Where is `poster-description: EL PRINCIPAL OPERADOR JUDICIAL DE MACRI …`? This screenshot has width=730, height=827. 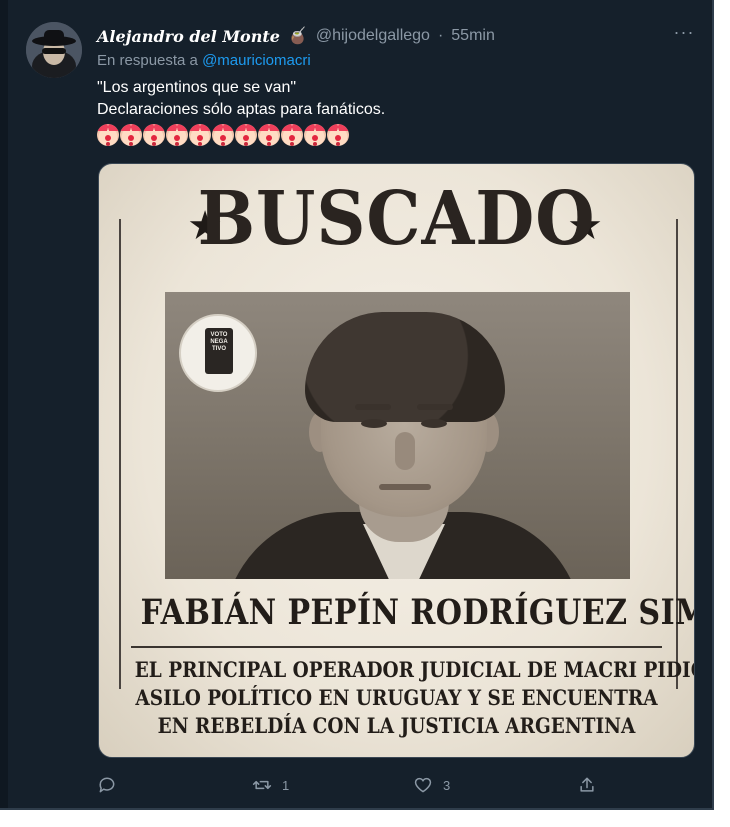
poster-description: EL PRINCIPAL OPERADOR JUDICIAL DE MACRI … is located at coordinates (414, 698).